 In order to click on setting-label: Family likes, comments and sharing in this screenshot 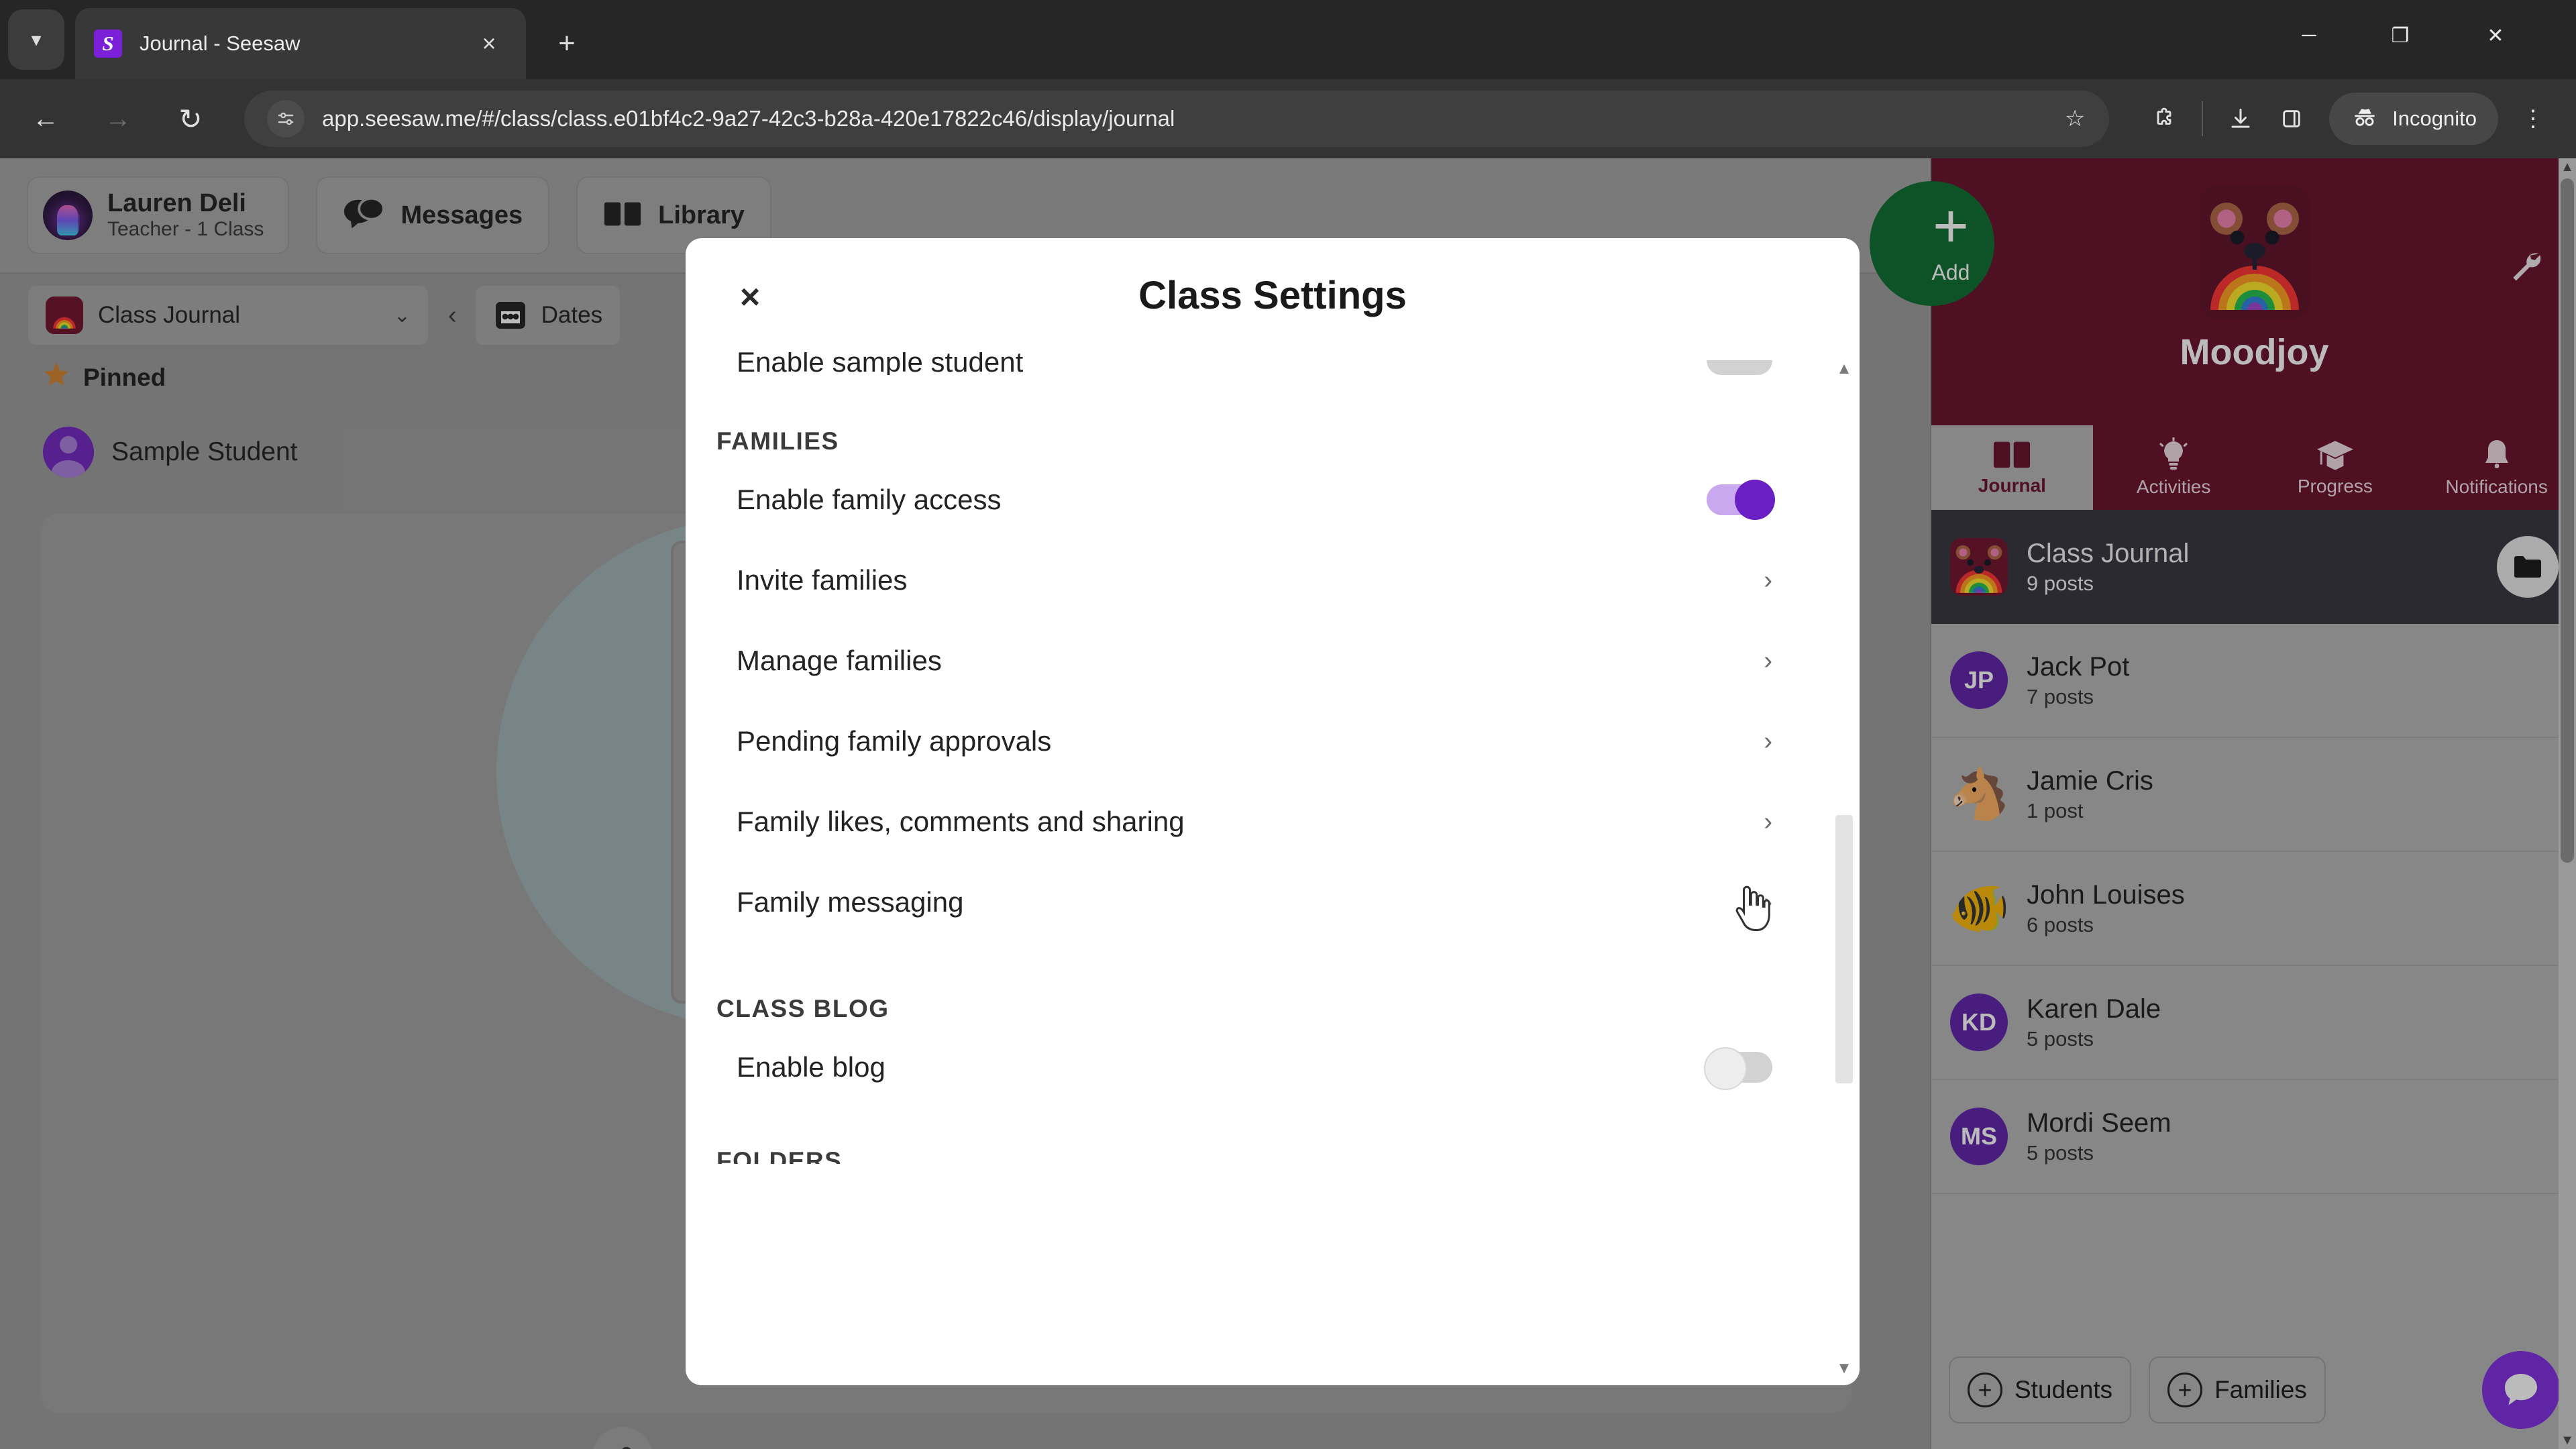, I will do `click(961, 821)`.